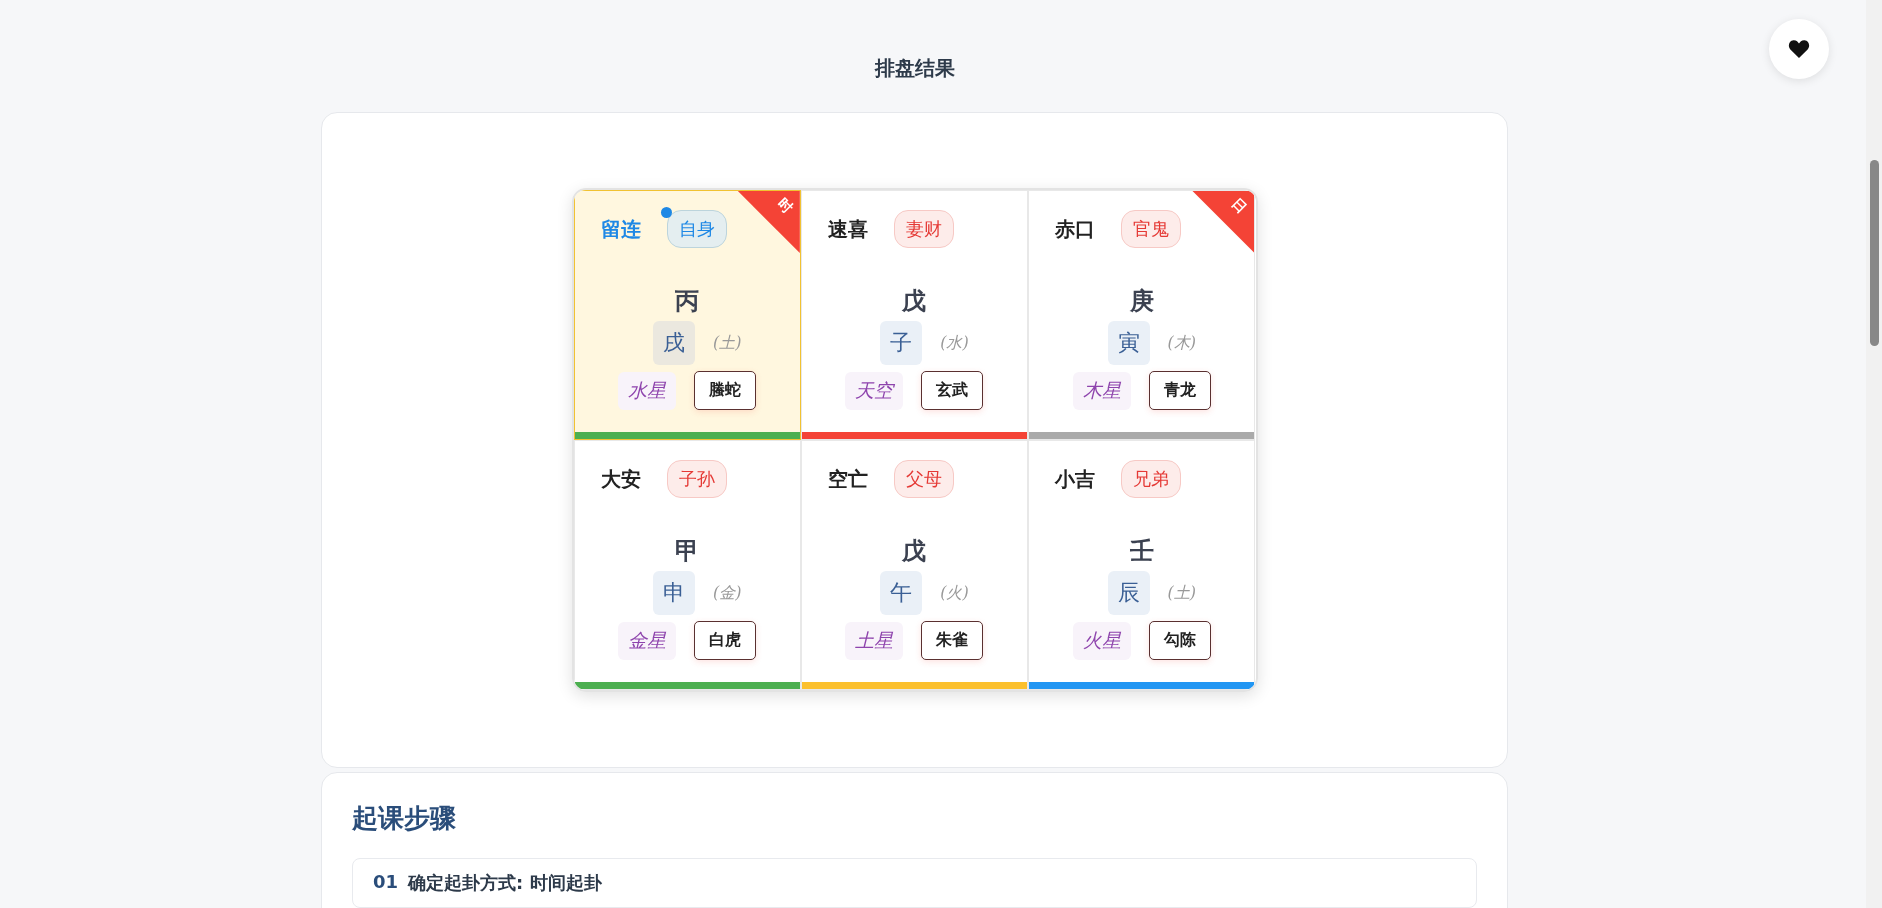 This screenshot has height=908, width=1882. Describe the element at coordinates (727, 593) in the screenshot. I see `element-tag: (金)` at that location.